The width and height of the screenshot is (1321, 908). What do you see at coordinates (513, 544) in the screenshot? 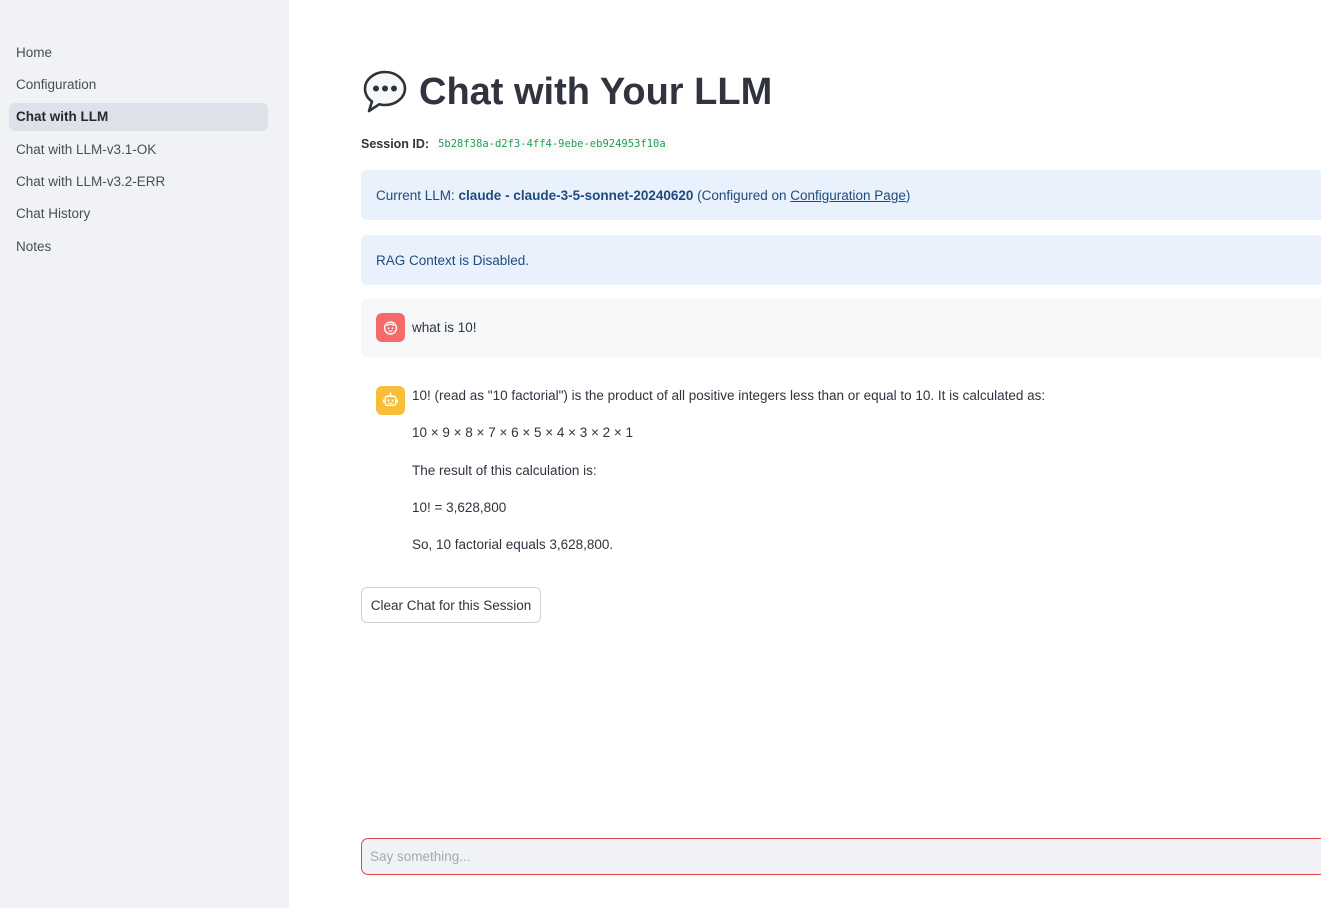
I see `assistant-message-line: So, 10 factorial equals 3,628,800.` at bounding box center [513, 544].